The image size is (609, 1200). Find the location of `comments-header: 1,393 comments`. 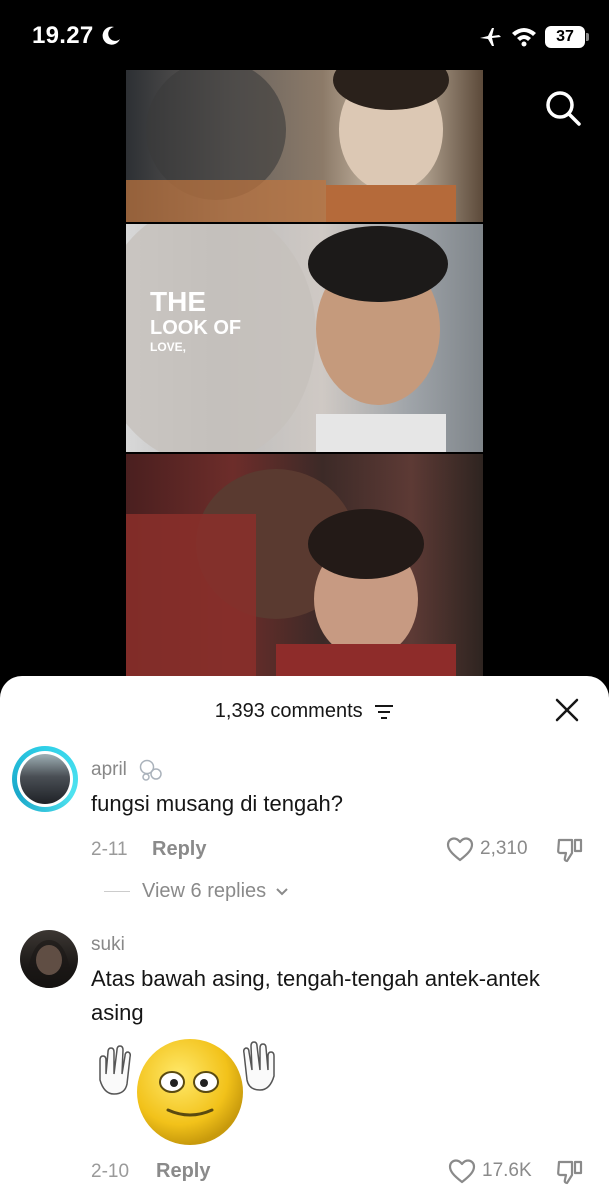

comments-header: 1,393 comments is located at coordinates (304, 711).